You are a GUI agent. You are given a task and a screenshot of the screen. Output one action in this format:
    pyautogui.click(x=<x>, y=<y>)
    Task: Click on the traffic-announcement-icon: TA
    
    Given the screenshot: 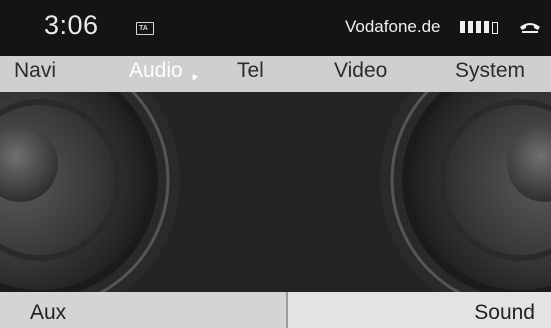 What is the action you would take?
    pyautogui.click(x=145, y=28)
    